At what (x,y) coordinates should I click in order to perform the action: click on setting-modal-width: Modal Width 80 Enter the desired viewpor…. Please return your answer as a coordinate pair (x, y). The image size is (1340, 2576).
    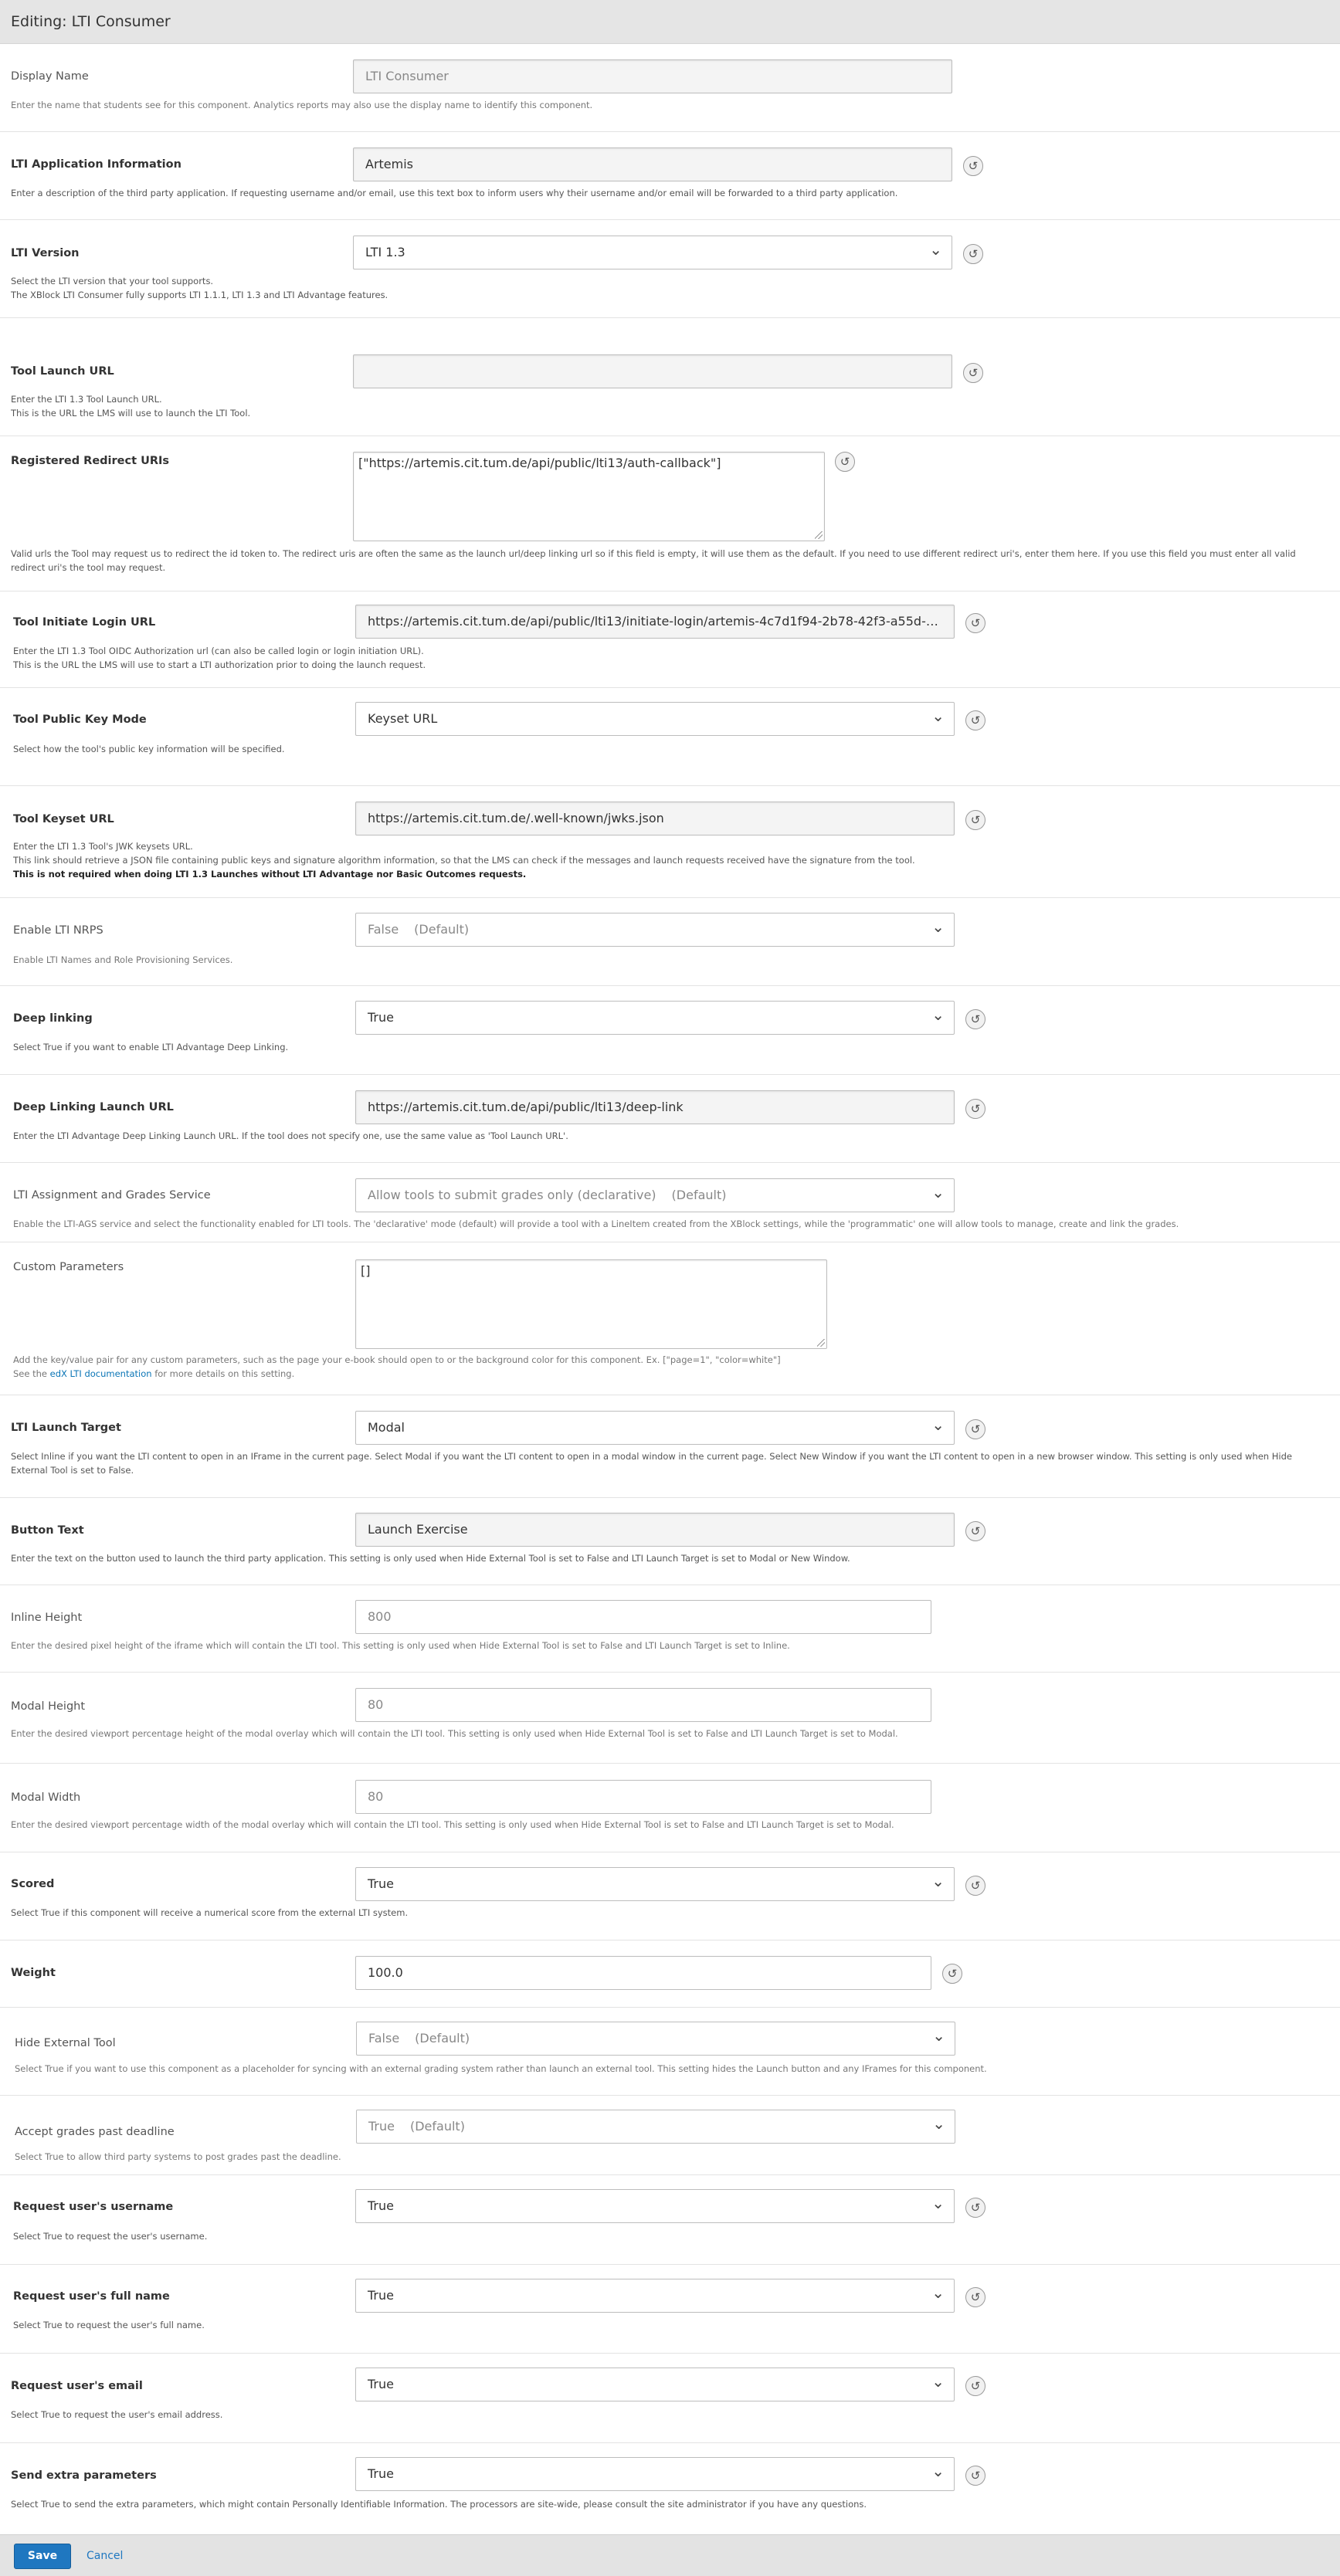
    Looking at the image, I should click on (670, 1808).